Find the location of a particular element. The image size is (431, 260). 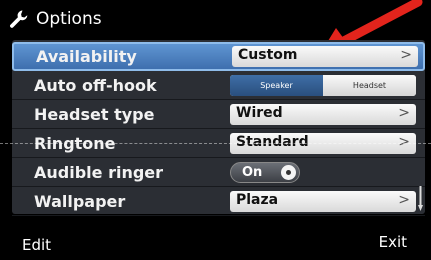

toggle-knob is located at coordinates (288, 172).